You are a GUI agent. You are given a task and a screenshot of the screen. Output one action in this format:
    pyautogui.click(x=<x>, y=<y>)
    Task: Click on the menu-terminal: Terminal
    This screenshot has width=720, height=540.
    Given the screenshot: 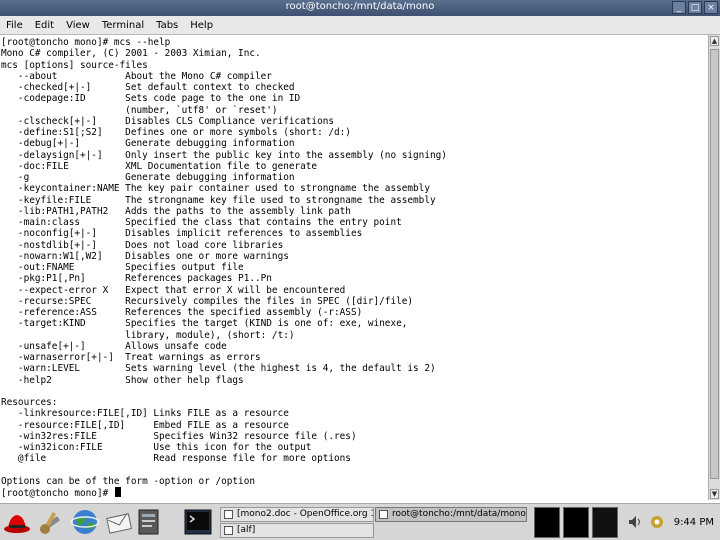 What is the action you would take?
    pyautogui.click(x=123, y=25)
    